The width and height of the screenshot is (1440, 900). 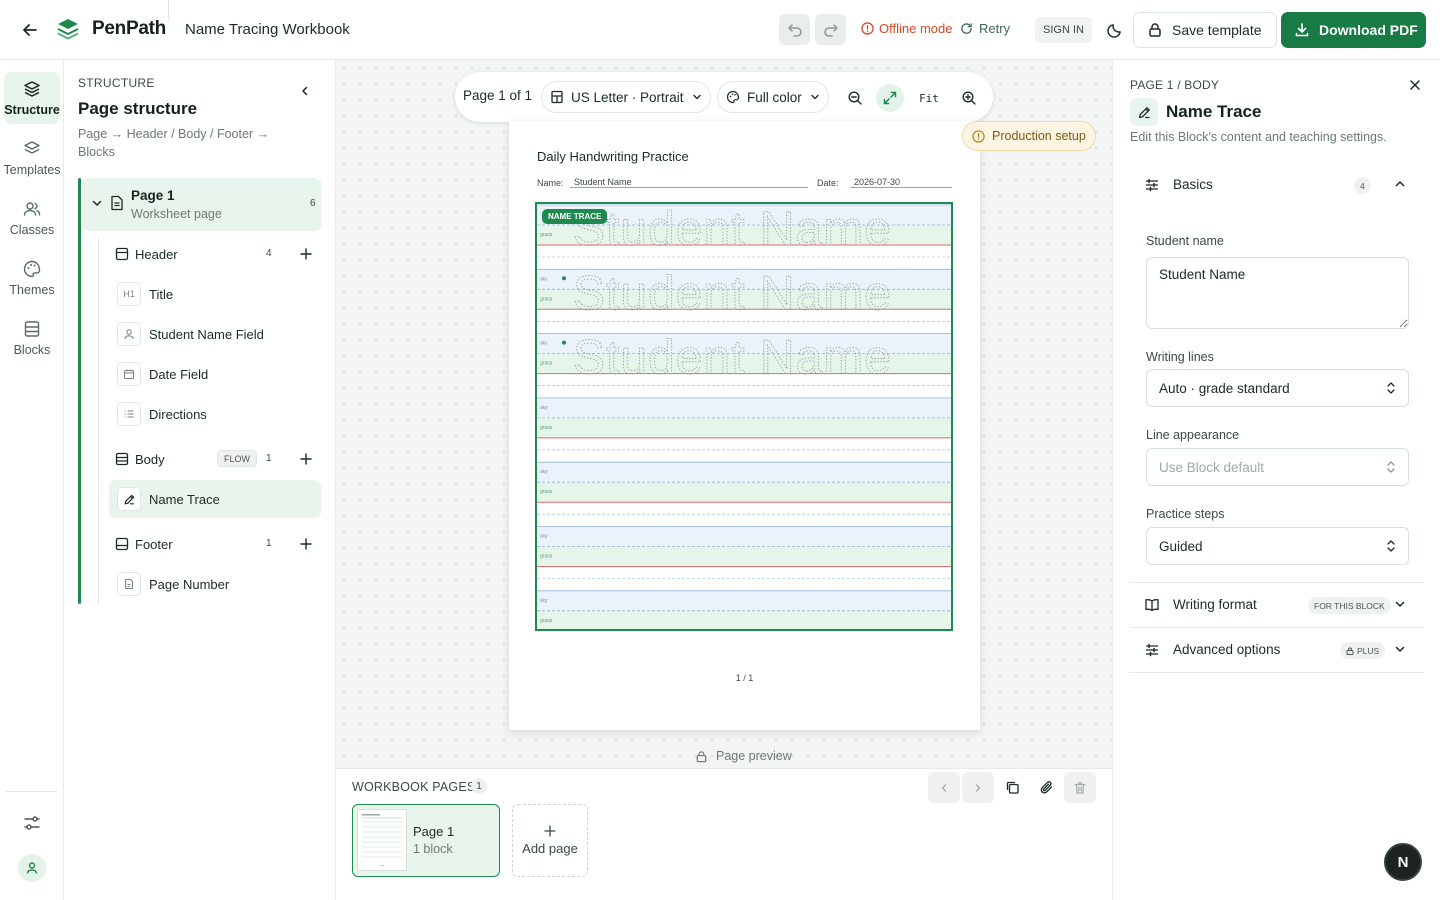 I want to click on date-field-line, so click(x=901, y=187).